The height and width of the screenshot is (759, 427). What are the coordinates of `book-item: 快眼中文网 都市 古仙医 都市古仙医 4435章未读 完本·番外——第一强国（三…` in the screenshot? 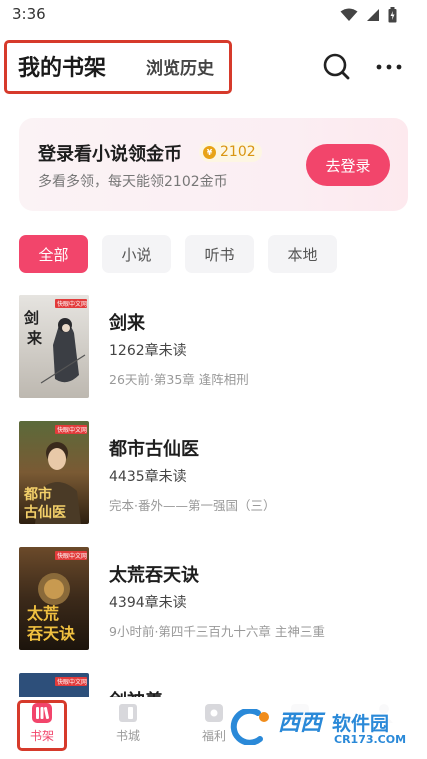 It's located at (219, 473).